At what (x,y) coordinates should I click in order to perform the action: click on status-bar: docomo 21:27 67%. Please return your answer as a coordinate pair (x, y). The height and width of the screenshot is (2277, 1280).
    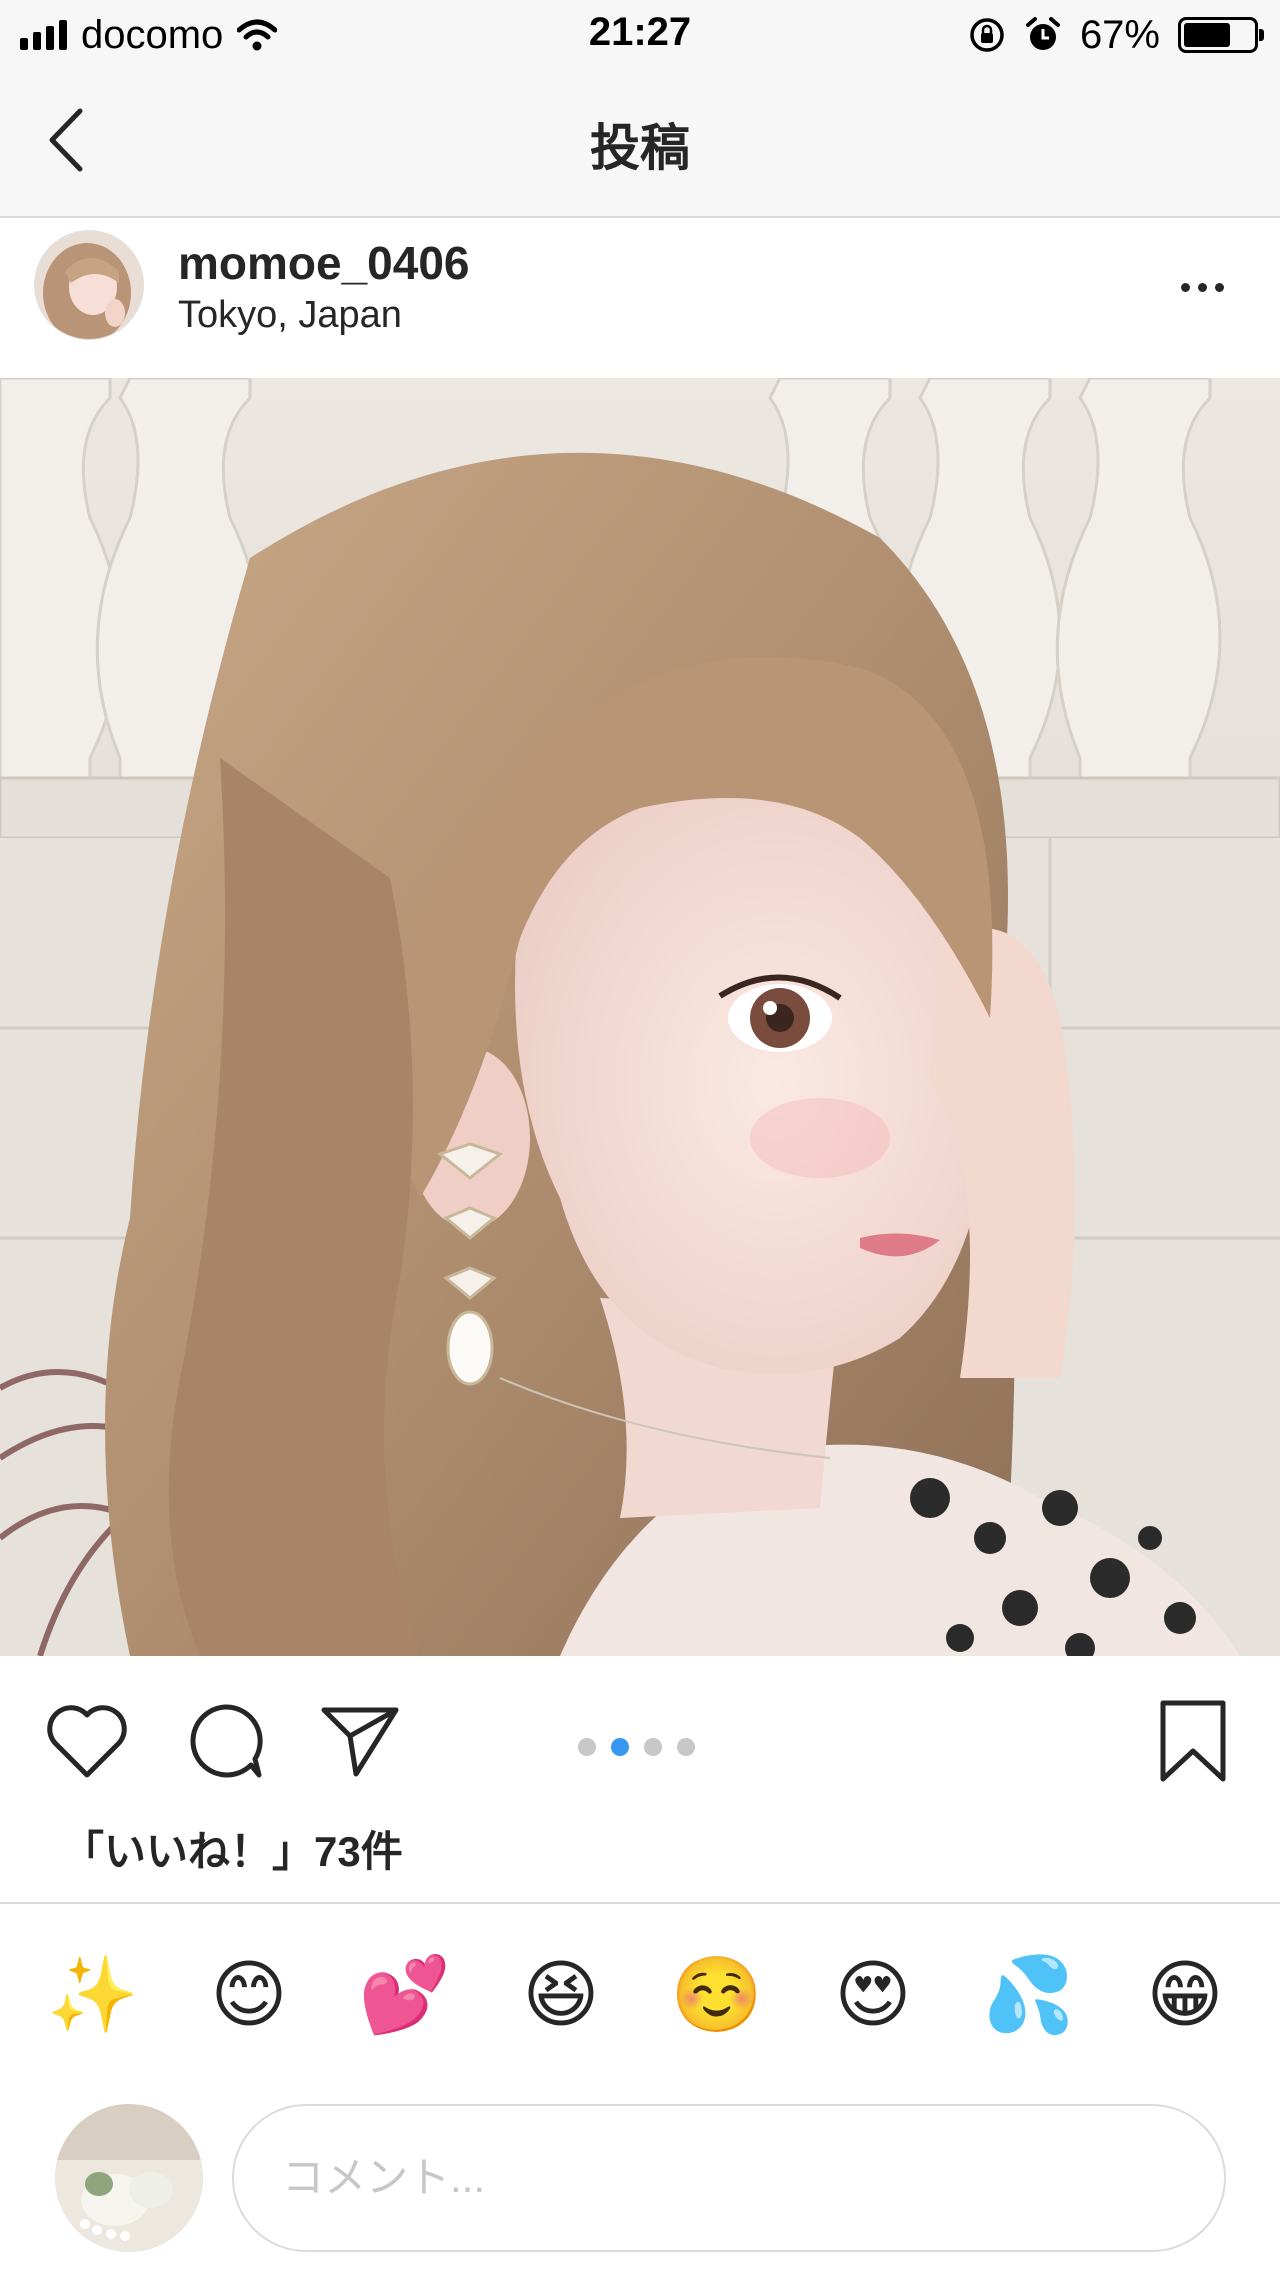
    Looking at the image, I should click on (640, 35).